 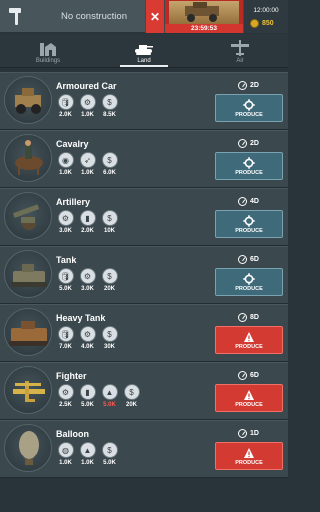 I want to click on unit-row: Armoured Car 🛢 2.0K ⚙ 1.0K $8.5K 2D PRODUCE, so click(x=144, y=101).